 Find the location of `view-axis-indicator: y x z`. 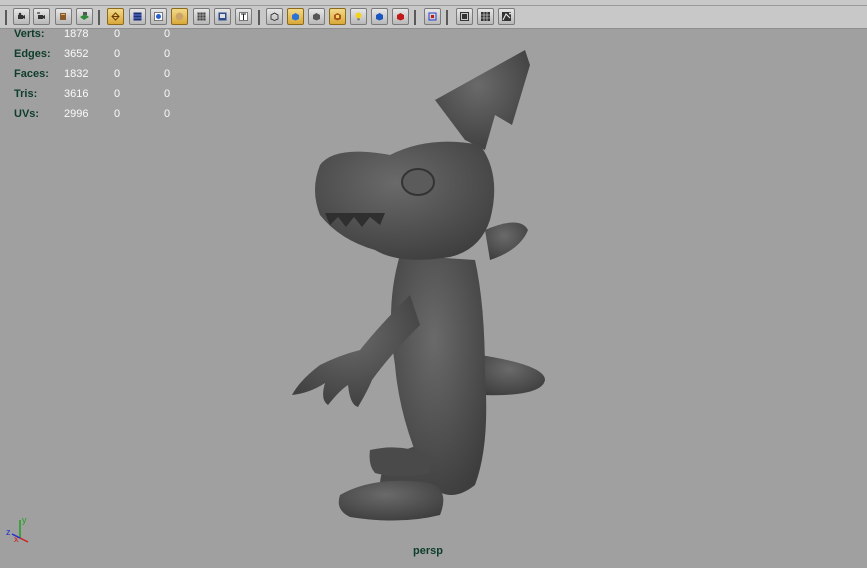

view-axis-indicator: y x z is located at coordinates (17, 529).